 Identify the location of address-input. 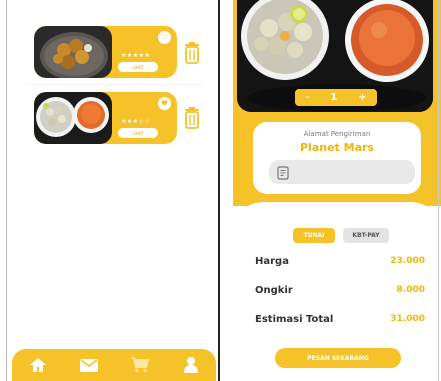
(342, 172).